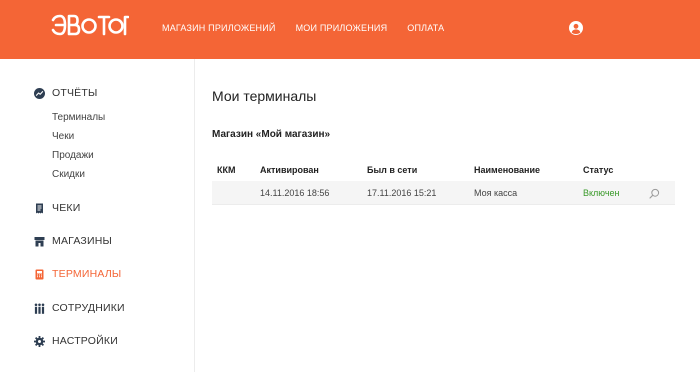 This screenshot has height=372, width=700. I want to click on cell-name: Моя касса, so click(496, 193).